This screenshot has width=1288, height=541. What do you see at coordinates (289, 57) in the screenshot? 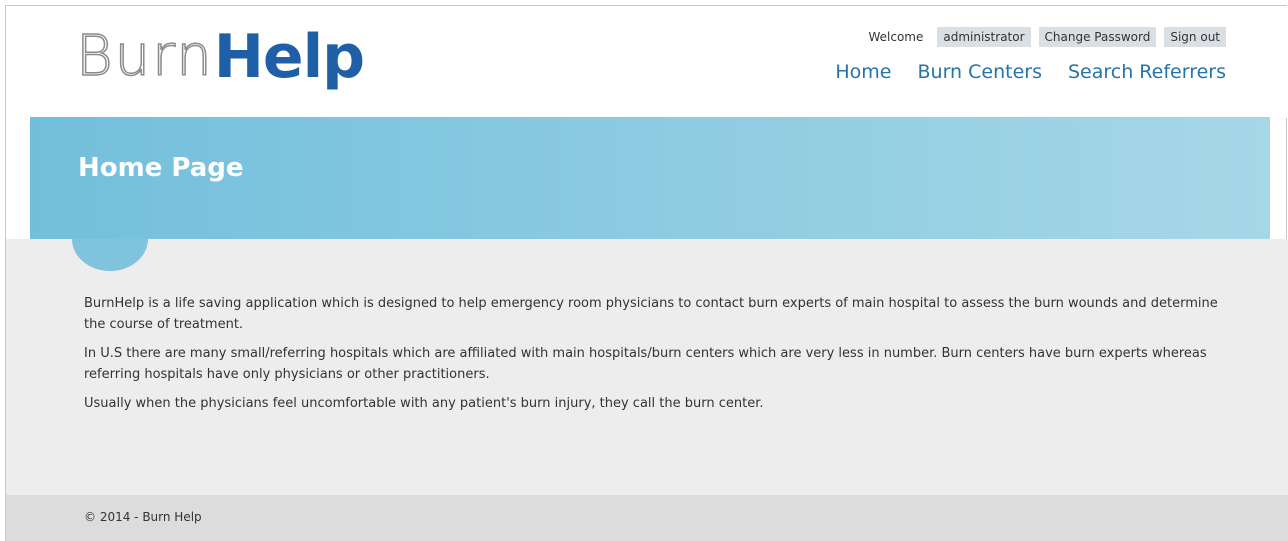
I see `logo-help-text: Help` at bounding box center [289, 57].